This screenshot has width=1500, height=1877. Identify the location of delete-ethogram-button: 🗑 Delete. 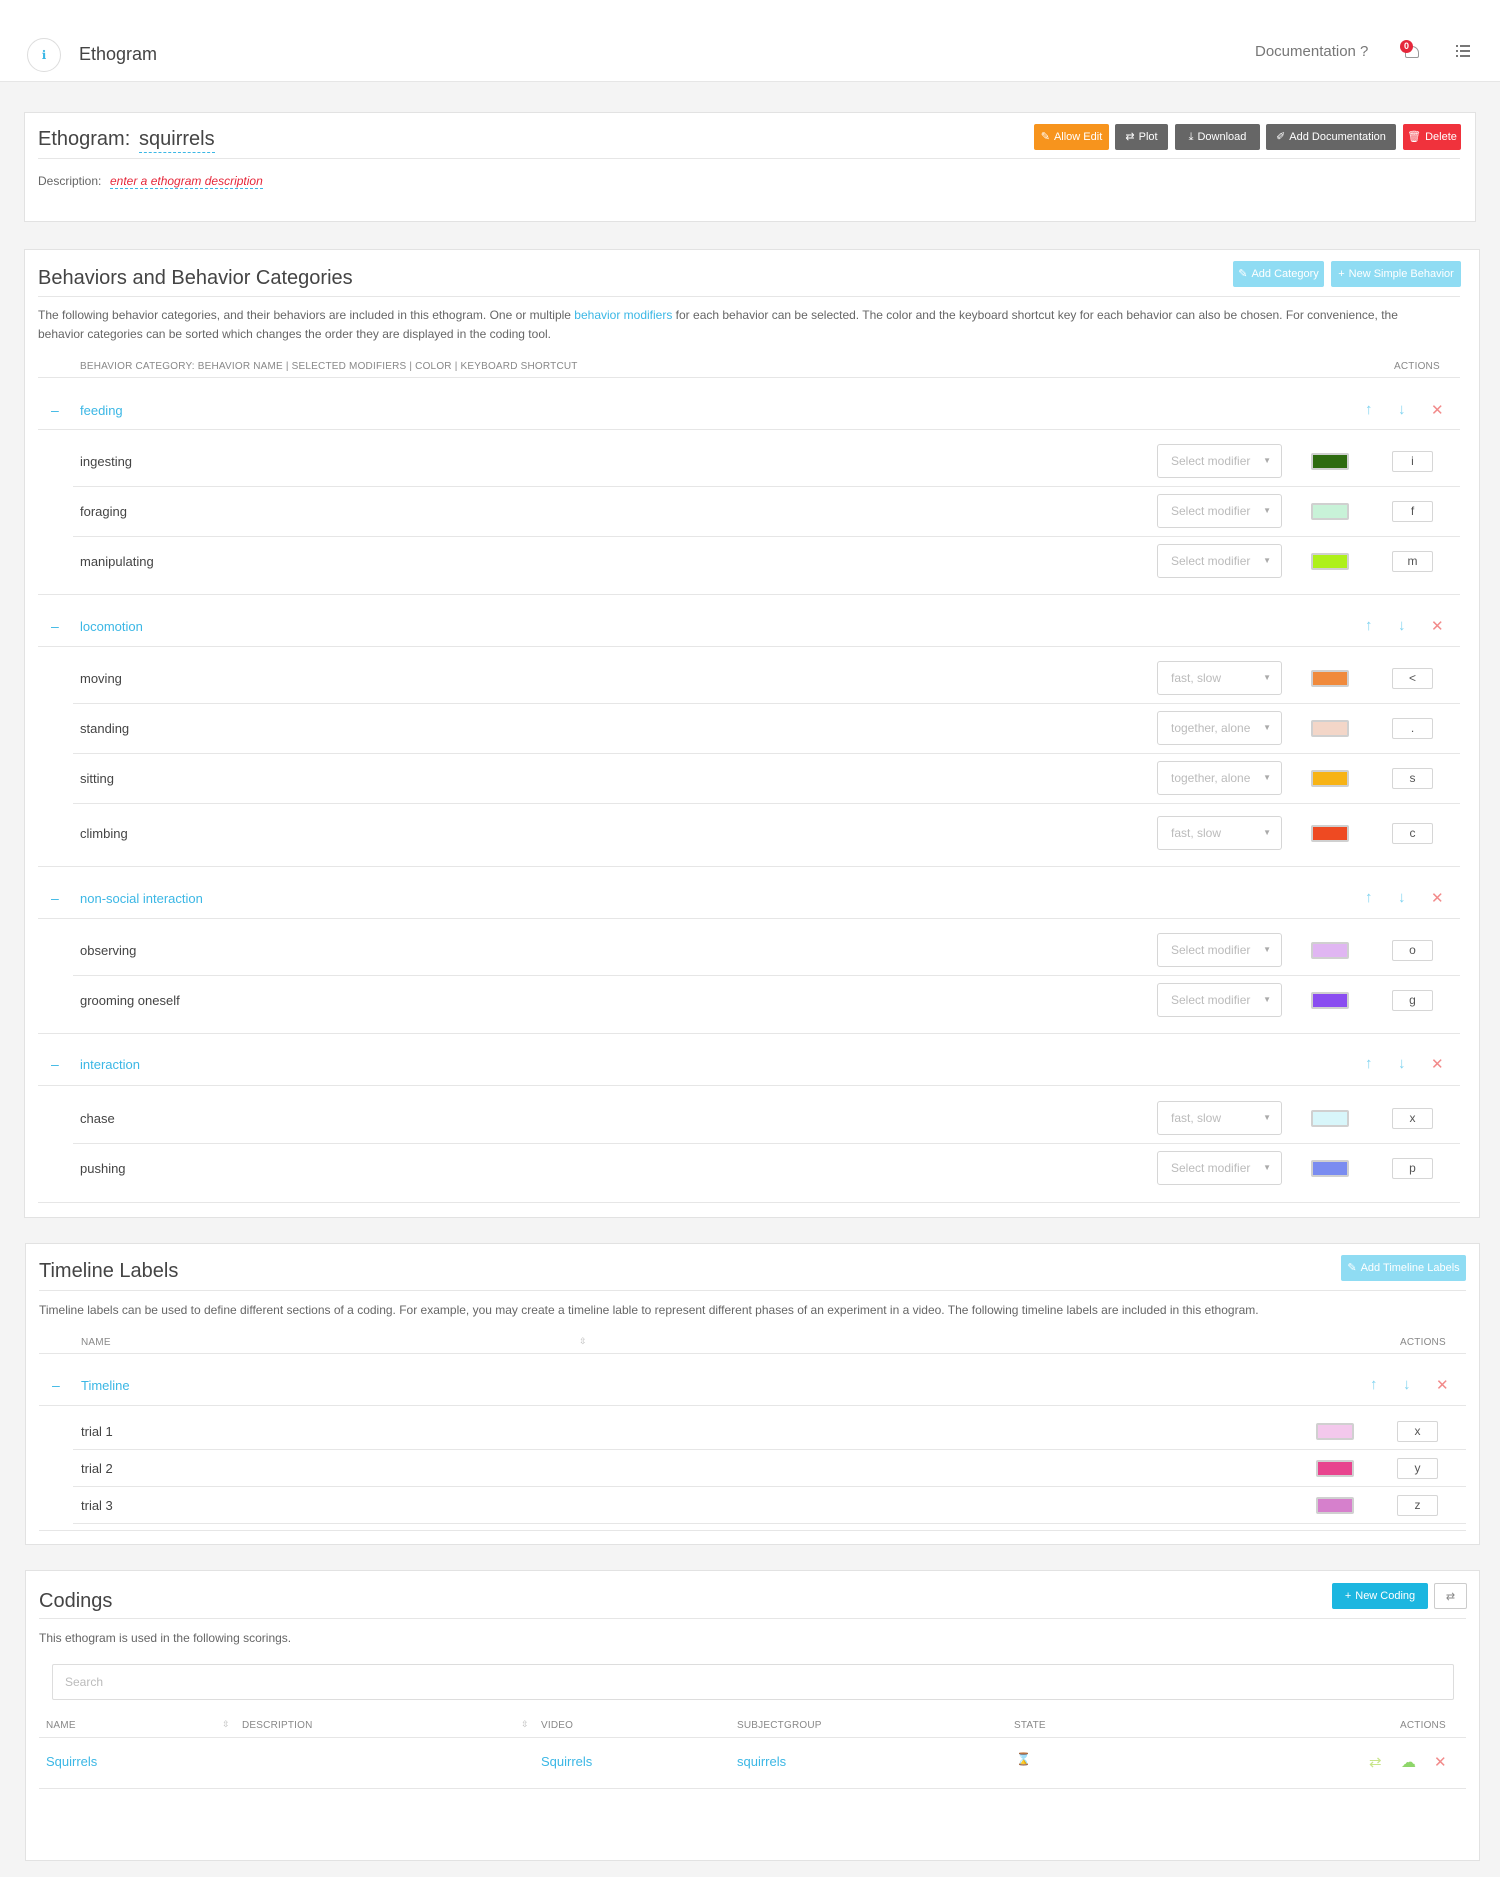
(1432, 137).